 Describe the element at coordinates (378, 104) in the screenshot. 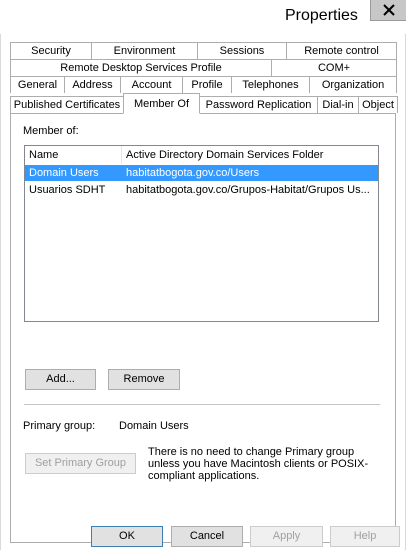

I see `tab-object: Object` at that location.